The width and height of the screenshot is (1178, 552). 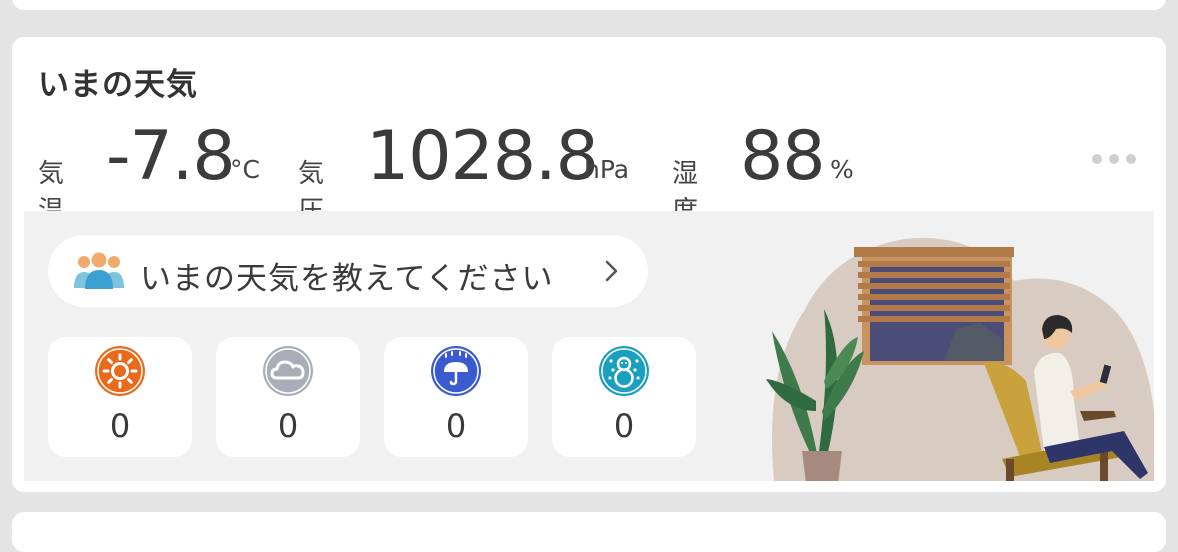 I want to click on sunny-icon, so click(x=120, y=371).